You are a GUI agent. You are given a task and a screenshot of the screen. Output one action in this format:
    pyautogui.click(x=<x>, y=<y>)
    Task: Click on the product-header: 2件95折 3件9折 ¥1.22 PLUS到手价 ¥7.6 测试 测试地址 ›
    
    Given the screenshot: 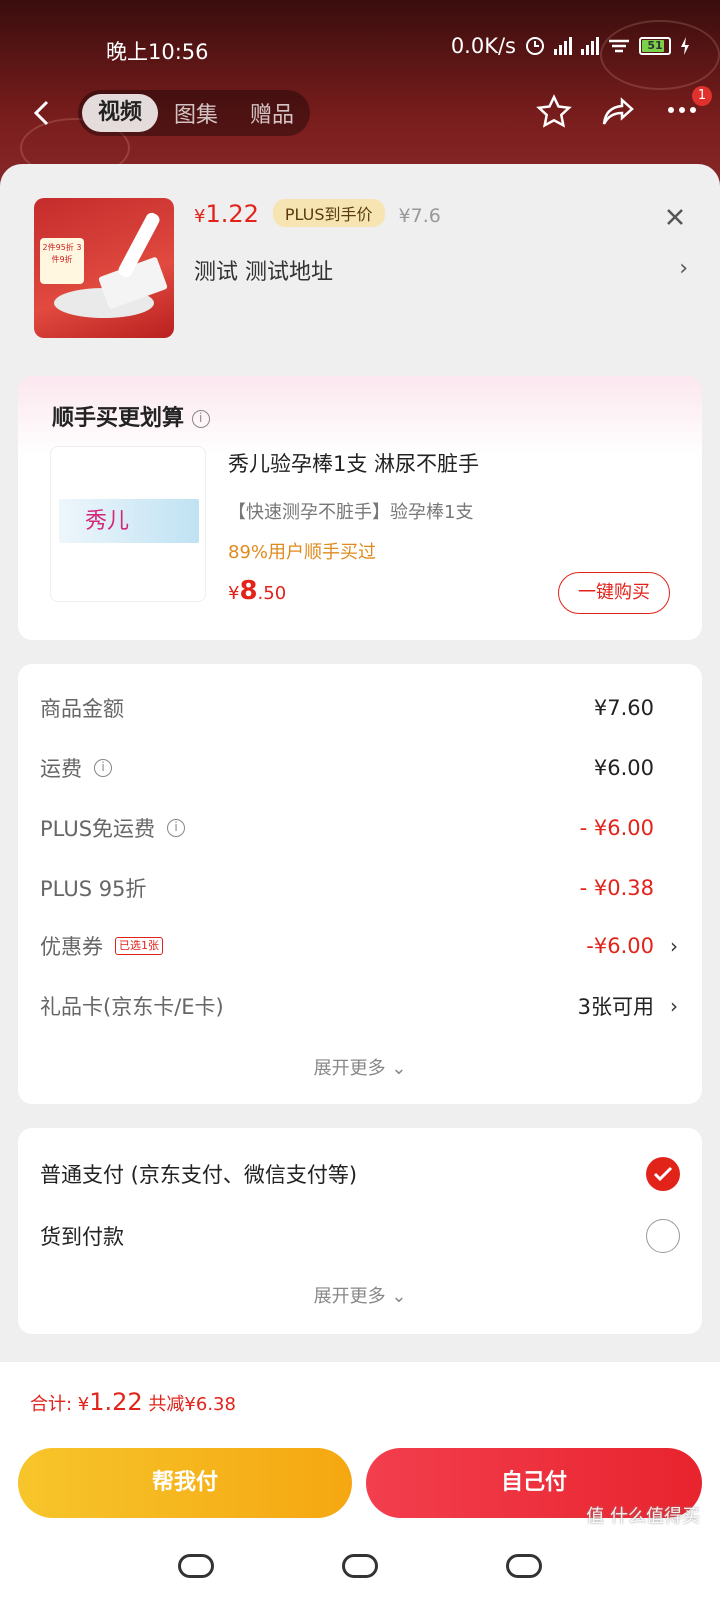 What is the action you would take?
    pyautogui.click(x=364, y=268)
    